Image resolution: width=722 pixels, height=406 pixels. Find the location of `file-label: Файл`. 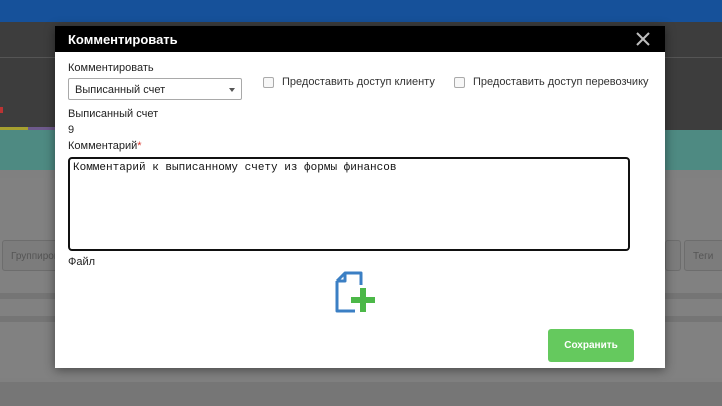

file-label: Файл is located at coordinates (82, 262).